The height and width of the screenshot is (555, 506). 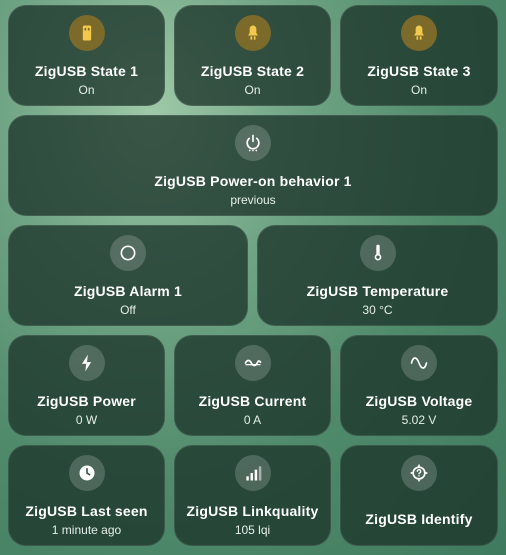 What do you see at coordinates (419, 363) in the screenshot?
I see `sine-wave-icon` at bounding box center [419, 363].